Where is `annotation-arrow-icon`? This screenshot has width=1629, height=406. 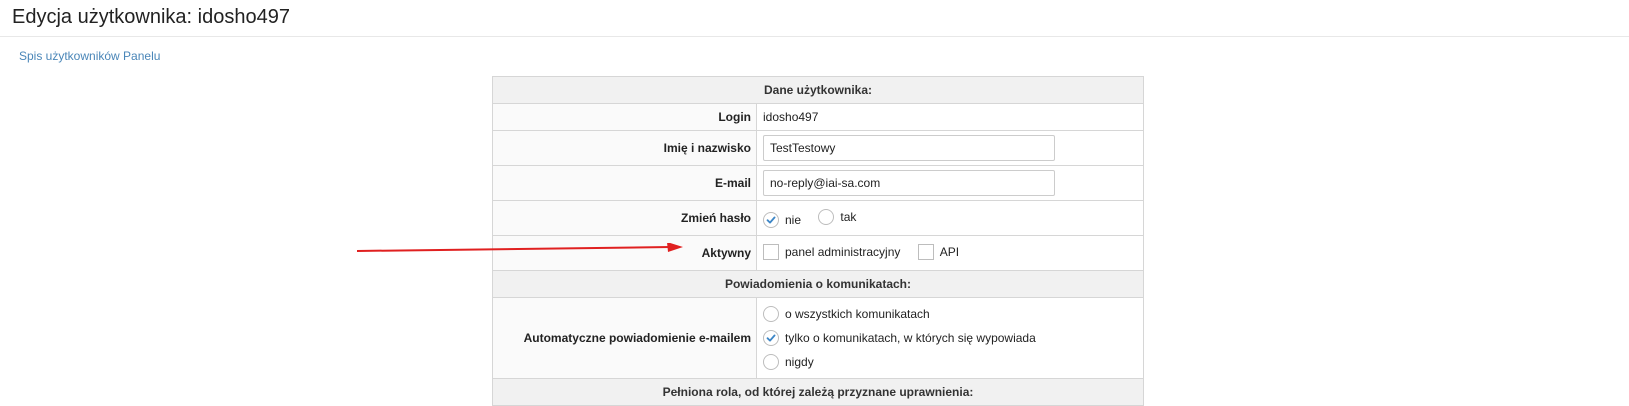
annotation-arrow-icon is located at coordinates (519, 247).